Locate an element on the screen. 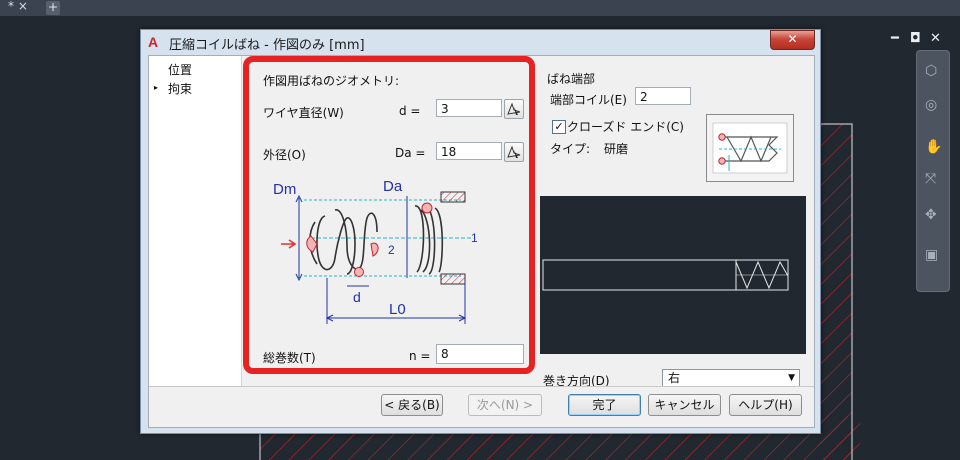  finish-button: 完了 is located at coordinates (604, 405).